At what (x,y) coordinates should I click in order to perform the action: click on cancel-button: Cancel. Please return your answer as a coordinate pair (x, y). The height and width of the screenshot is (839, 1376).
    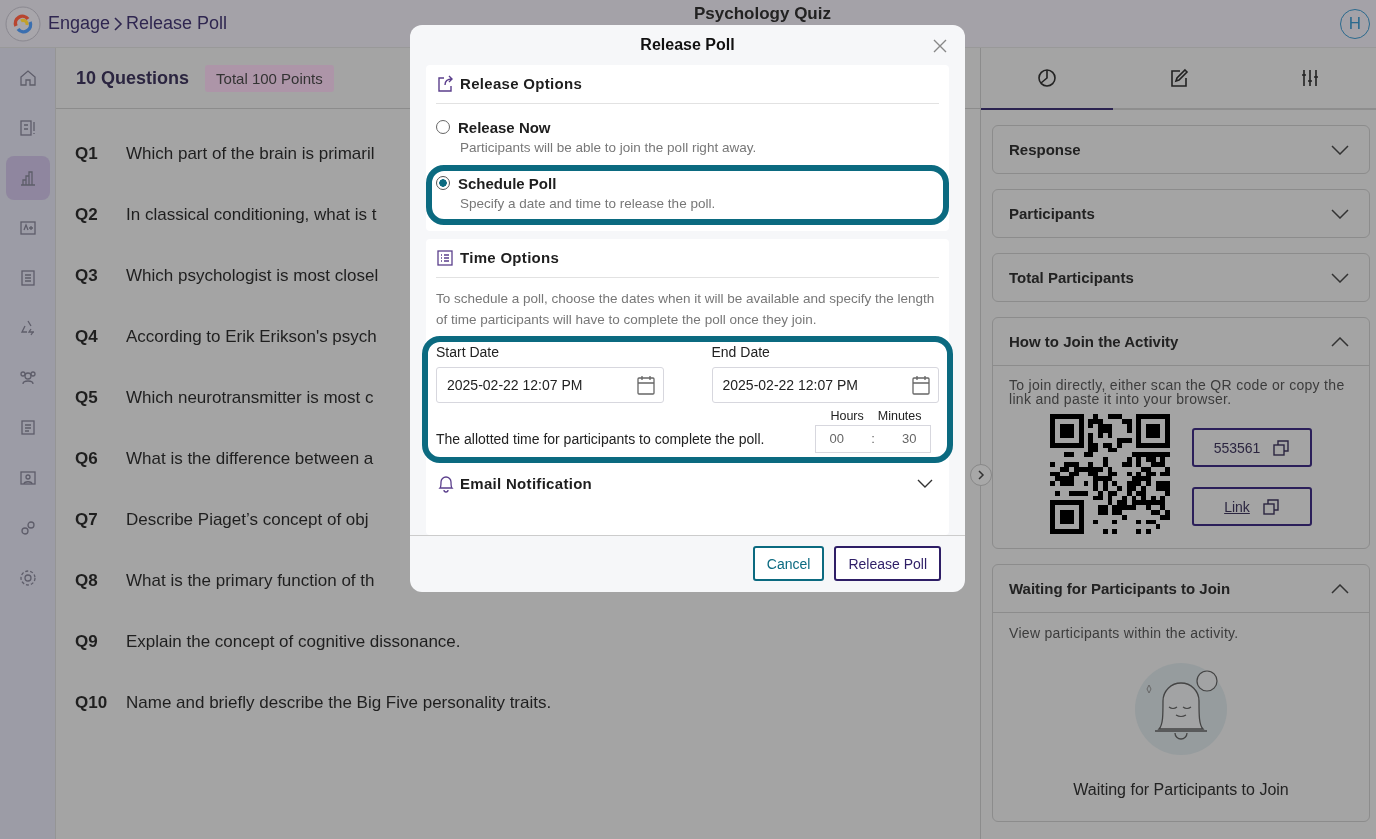
    Looking at the image, I should click on (788, 564).